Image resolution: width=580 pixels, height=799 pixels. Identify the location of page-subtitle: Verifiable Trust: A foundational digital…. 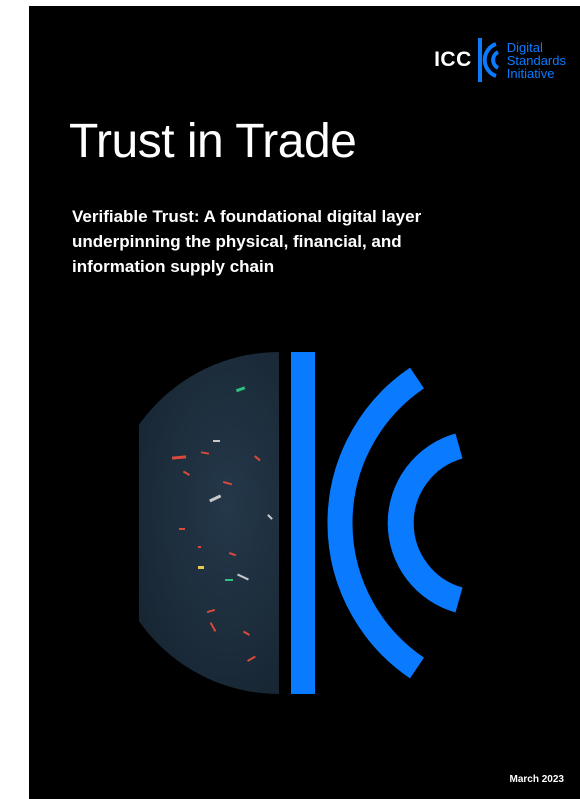
(247, 241).